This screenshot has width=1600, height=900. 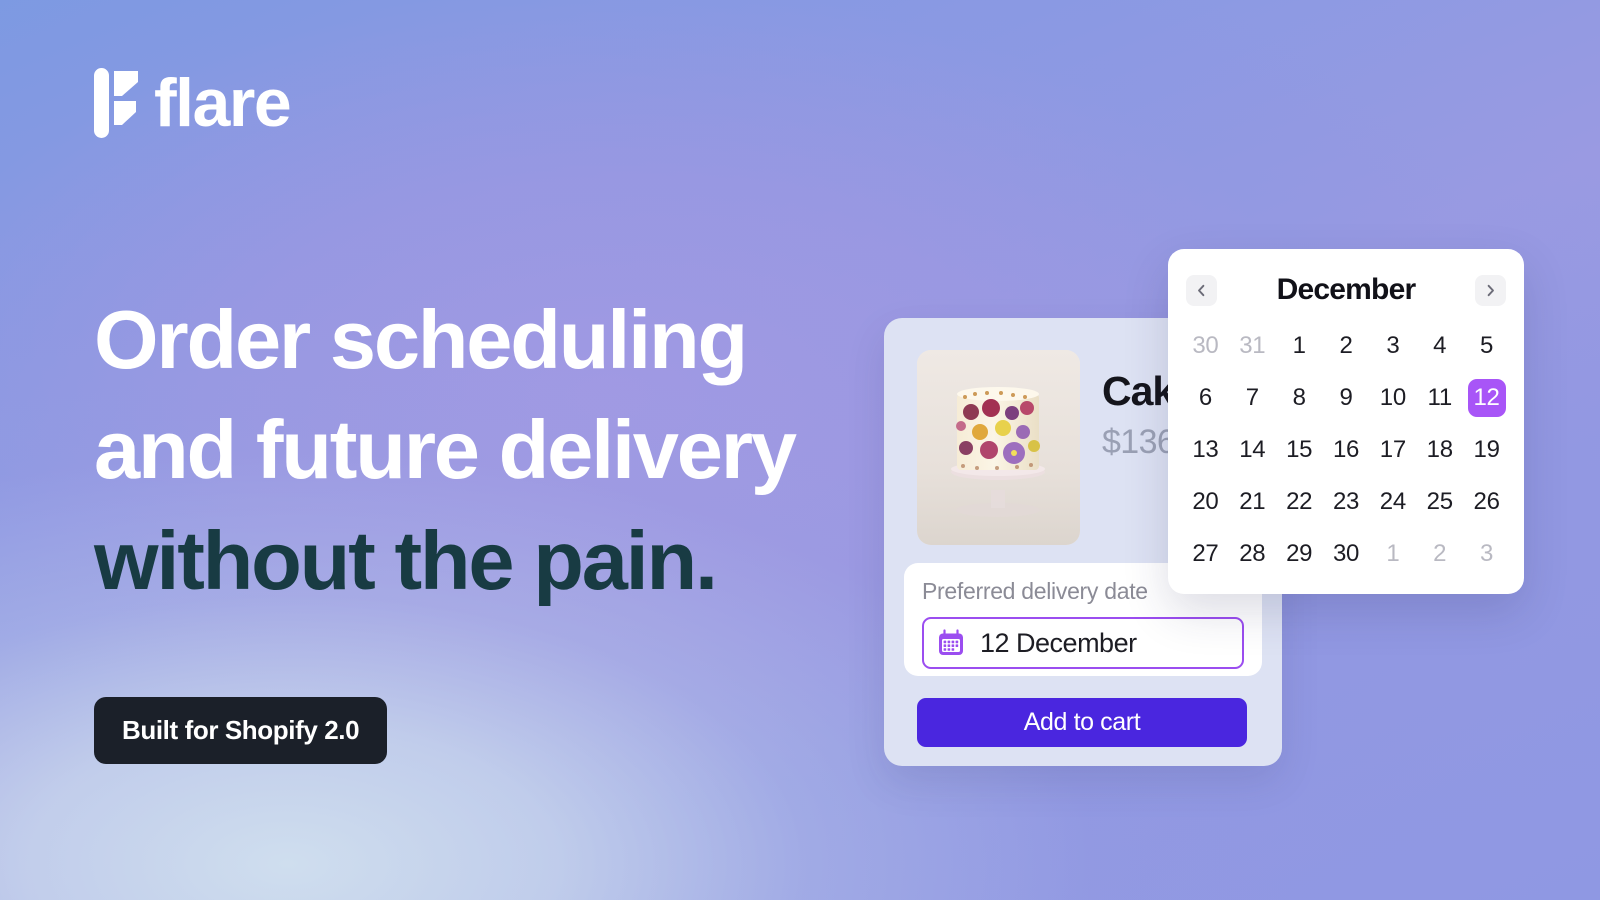 I want to click on calendar-day: 24, so click(x=1392, y=502).